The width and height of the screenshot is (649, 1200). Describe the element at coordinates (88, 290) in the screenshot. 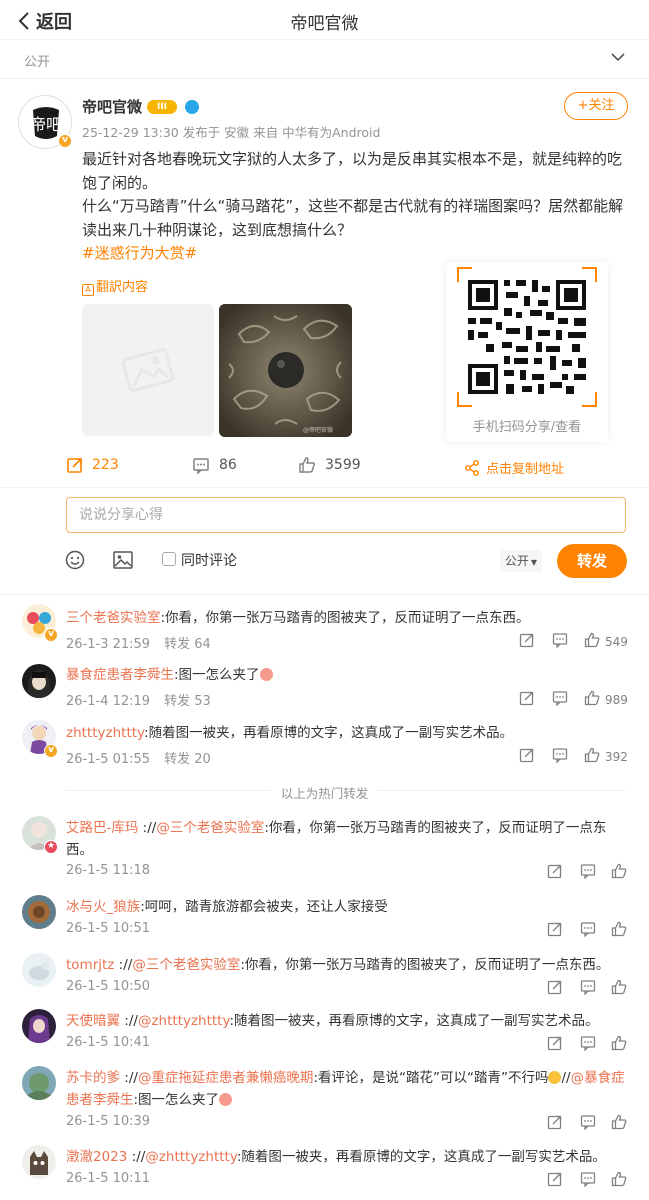

I see `translate-icon: A` at that location.